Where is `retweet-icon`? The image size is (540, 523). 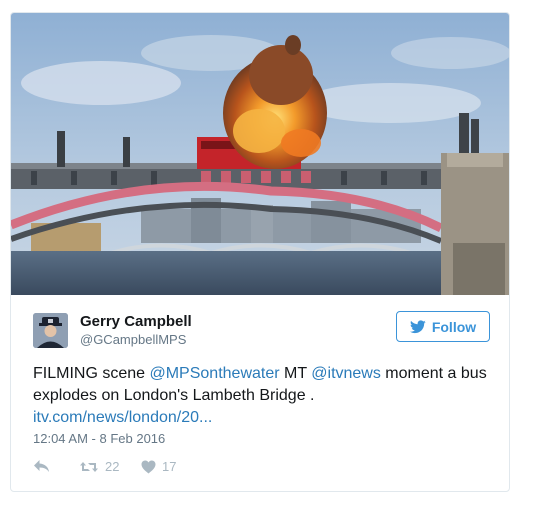
retweet-icon is located at coordinates (89, 466).